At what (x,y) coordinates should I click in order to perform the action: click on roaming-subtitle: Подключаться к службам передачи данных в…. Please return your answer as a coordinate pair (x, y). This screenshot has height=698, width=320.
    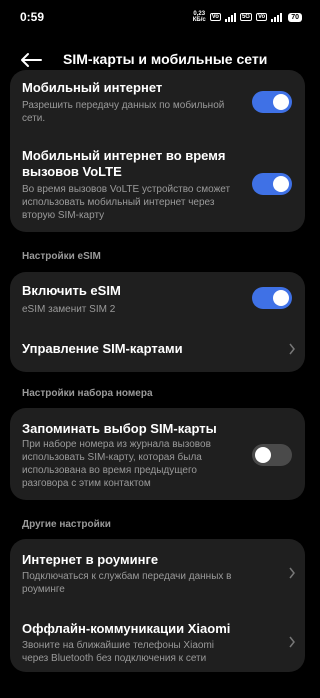
    Looking at the image, I should click on (127, 583).